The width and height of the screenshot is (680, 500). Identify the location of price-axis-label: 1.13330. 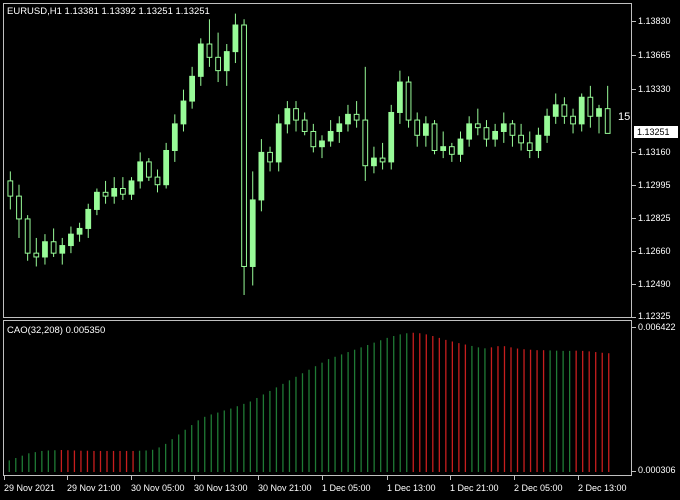
(654, 89).